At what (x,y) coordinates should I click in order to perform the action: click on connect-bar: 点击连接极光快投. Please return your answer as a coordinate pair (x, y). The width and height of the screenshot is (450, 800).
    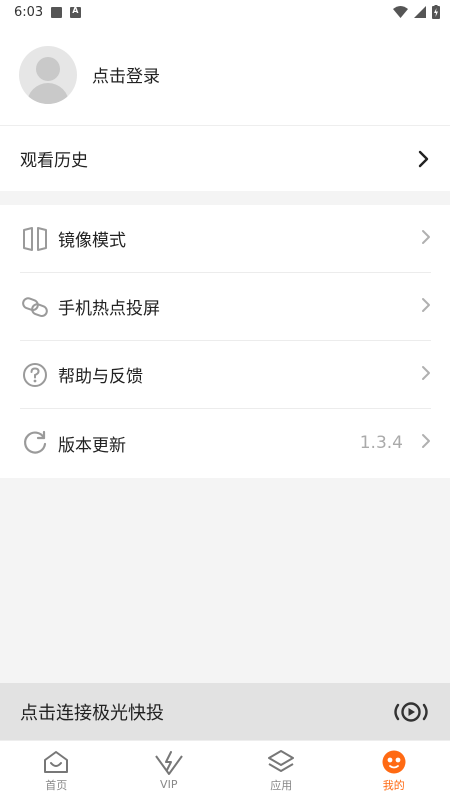
    Looking at the image, I should click on (225, 711).